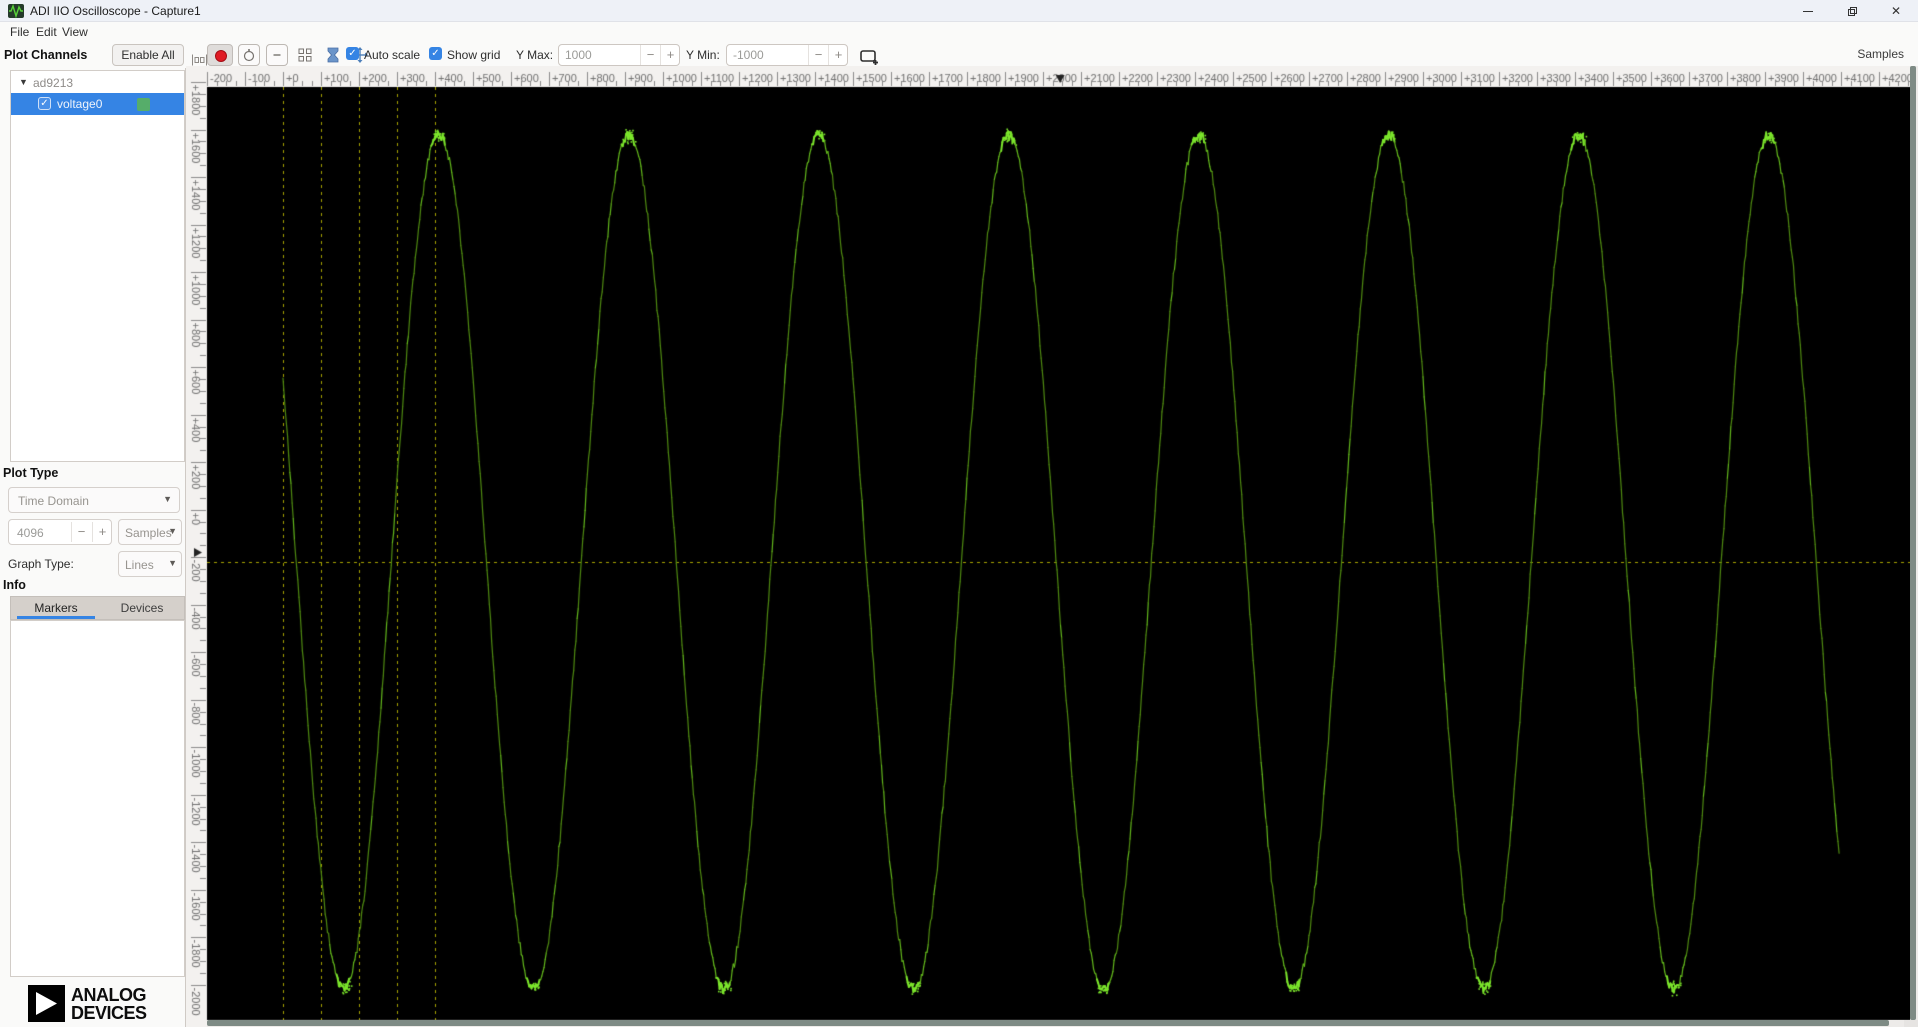 This screenshot has height=1027, width=1918. Describe the element at coordinates (768, 55) in the screenshot. I see `y-min-input` at that location.